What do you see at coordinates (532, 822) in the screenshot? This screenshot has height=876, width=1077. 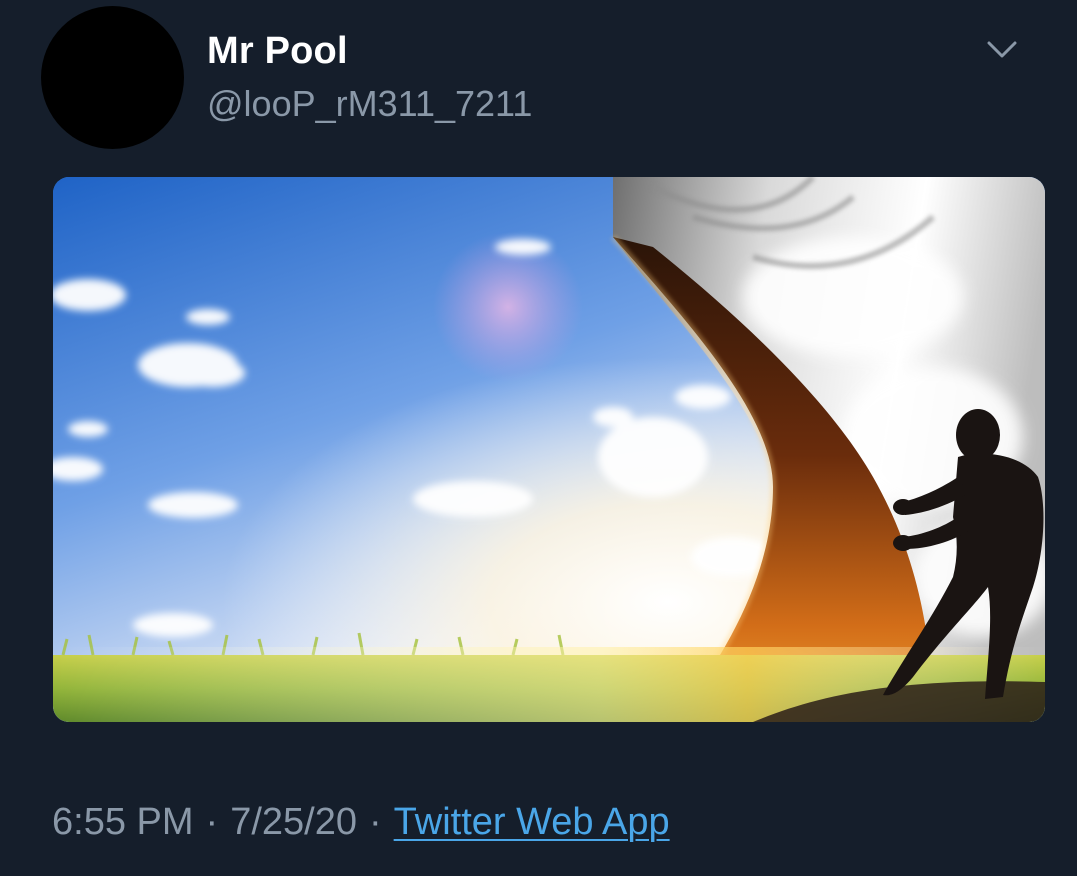 I see `tweet-source-link: Twitter Web App` at bounding box center [532, 822].